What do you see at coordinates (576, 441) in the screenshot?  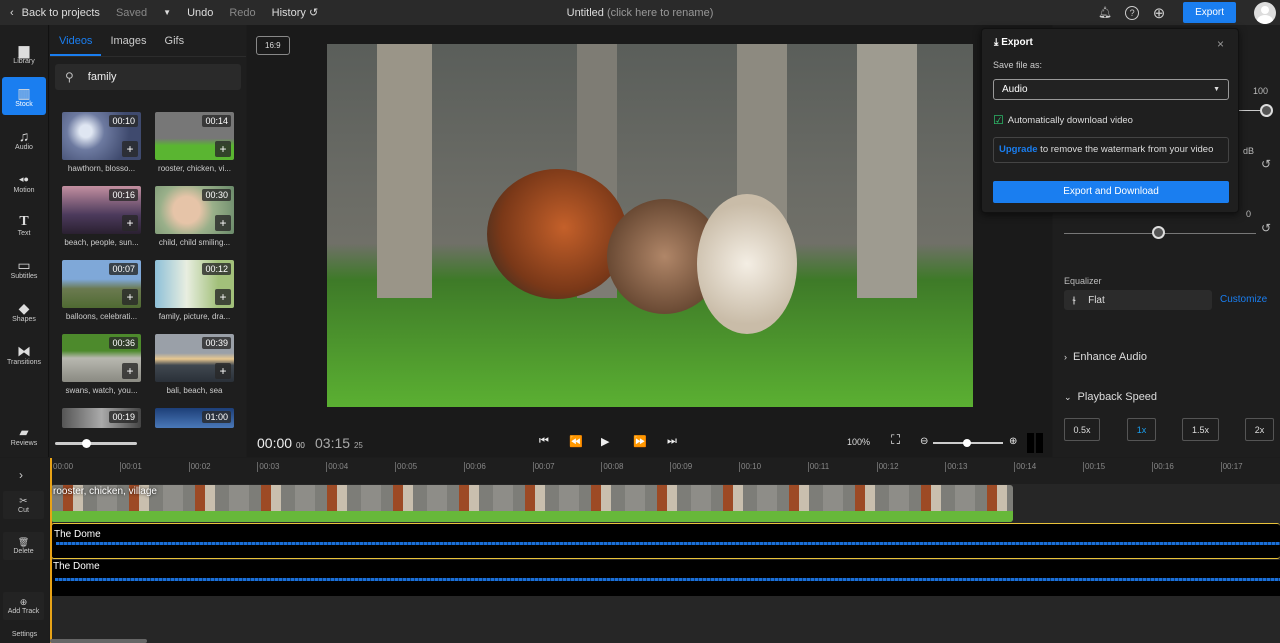 I see `rewind-icon: ⏪` at bounding box center [576, 441].